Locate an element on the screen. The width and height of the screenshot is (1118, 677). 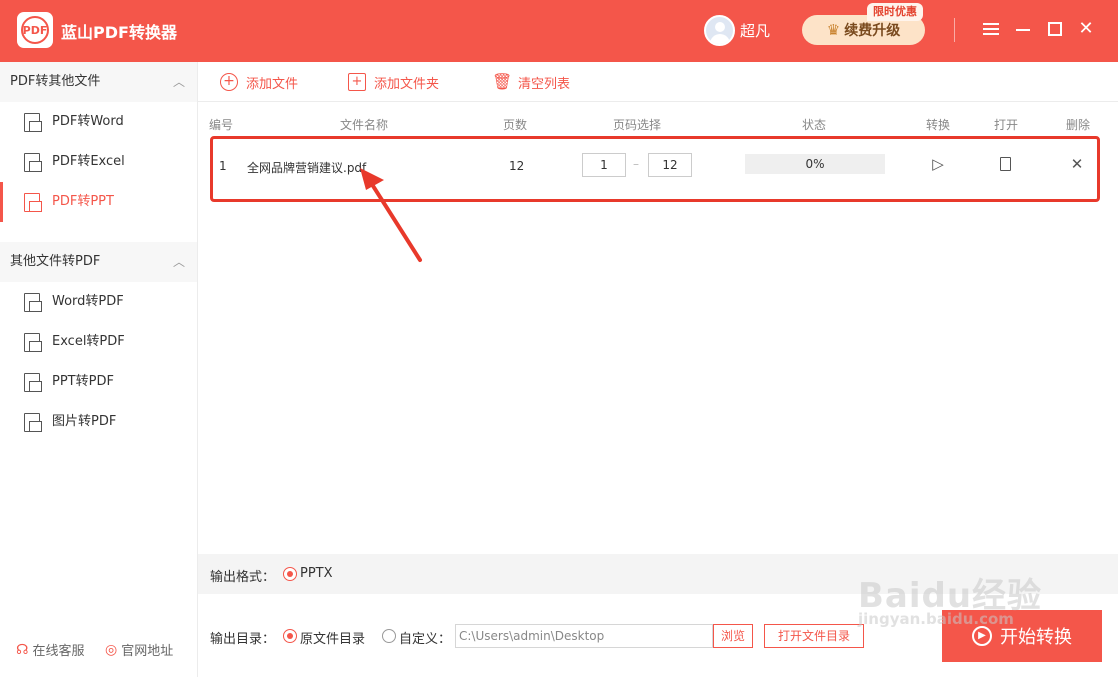
add-file-label: 添加文件 is located at coordinates (272, 84).